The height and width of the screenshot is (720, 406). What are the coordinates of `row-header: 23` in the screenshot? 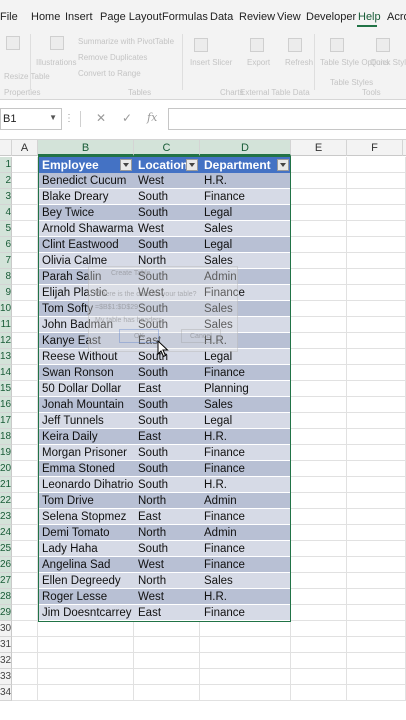 It's located at (6, 517).